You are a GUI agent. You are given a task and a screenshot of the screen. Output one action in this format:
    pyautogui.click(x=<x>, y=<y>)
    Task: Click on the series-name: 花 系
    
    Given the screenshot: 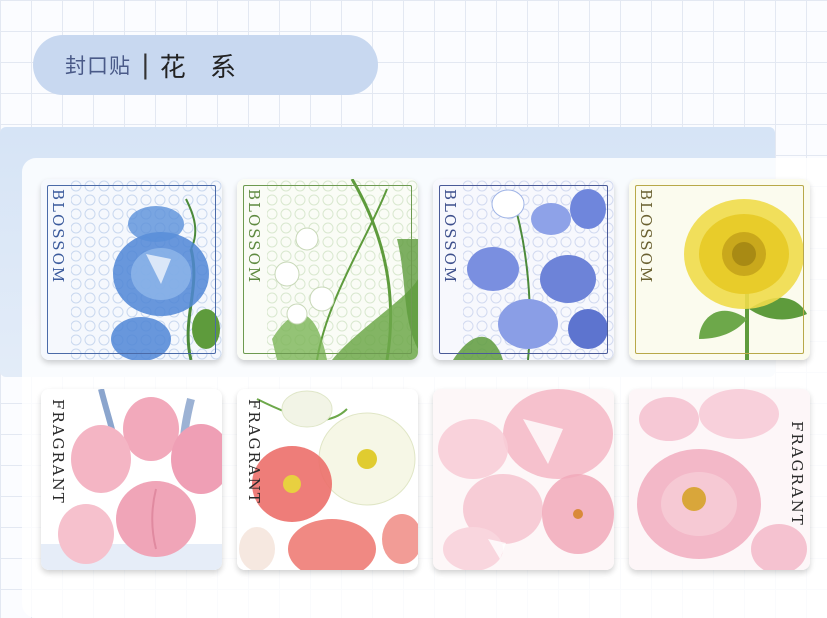 What is the action you would take?
    pyautogui.click(x=202, y=67)
    